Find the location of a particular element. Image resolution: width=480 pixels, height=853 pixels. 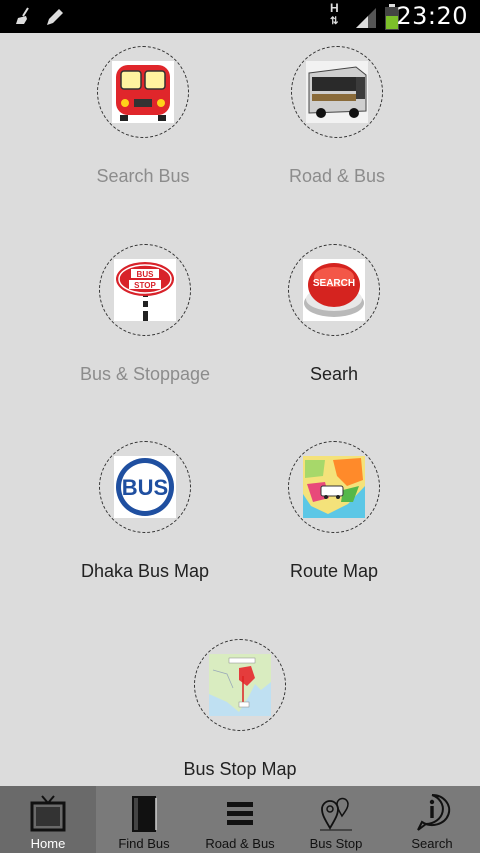

book-icon is located at coordinates (144, 814).